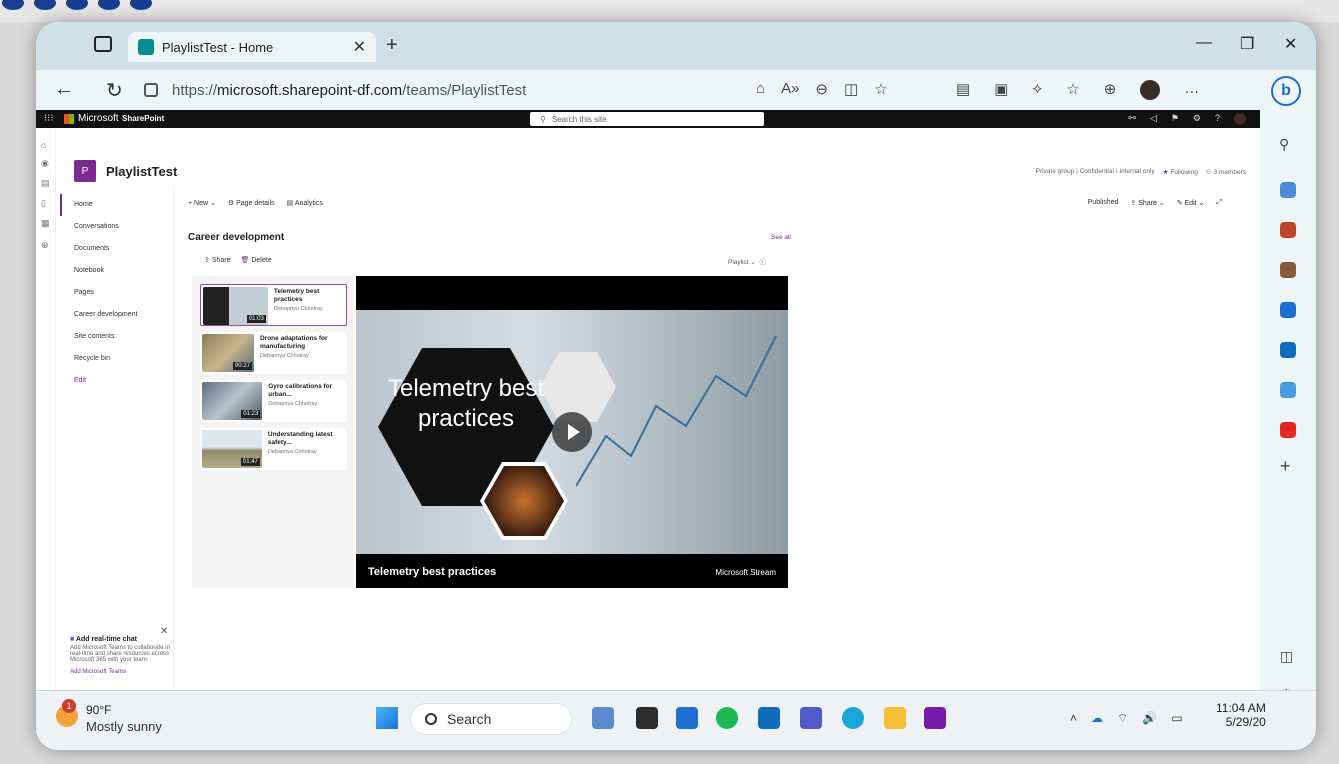 The width and height of the screenshot is (1339, 764). Describe the element at coordinates (251, 203) in the screenshot. I see `page-details-button: ⚙ Page details` at that location.